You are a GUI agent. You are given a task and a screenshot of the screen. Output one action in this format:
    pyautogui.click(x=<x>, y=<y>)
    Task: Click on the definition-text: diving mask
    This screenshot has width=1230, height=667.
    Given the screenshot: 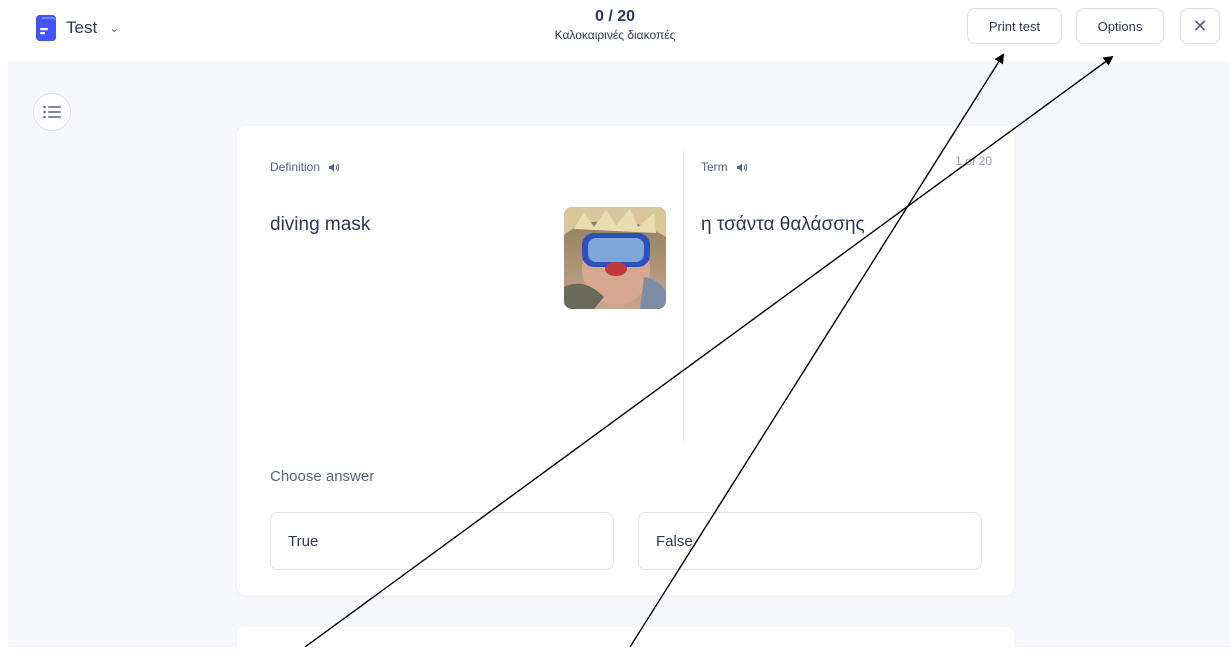 What is the action you would take?
    pyautogui.click(x=320, y=224)
    